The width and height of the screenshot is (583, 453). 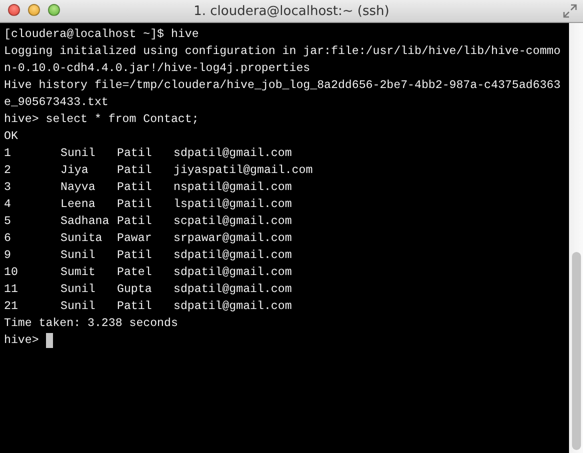 What do you see at coordinates (101, 120) in the screenshot?
I see `terminal-line: hive> select * from Contact;` at bounding box center [101, 120].